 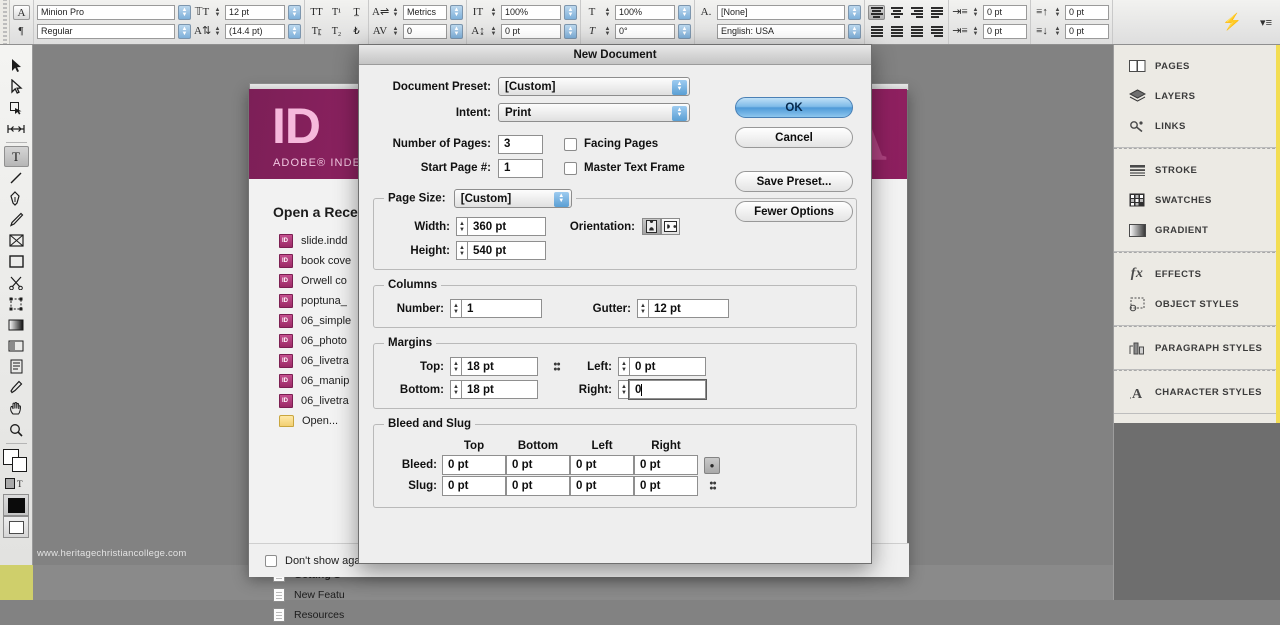 I want to click on font-family-field: Minion Pro, so click(x=106, y=12).